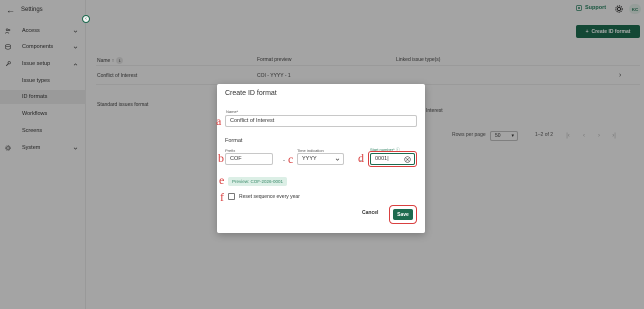 This screenshot has width=644, height=309. Describe the element at coordinates (219, 121) in the screenshot. I see `annotation-a: a` at that location.